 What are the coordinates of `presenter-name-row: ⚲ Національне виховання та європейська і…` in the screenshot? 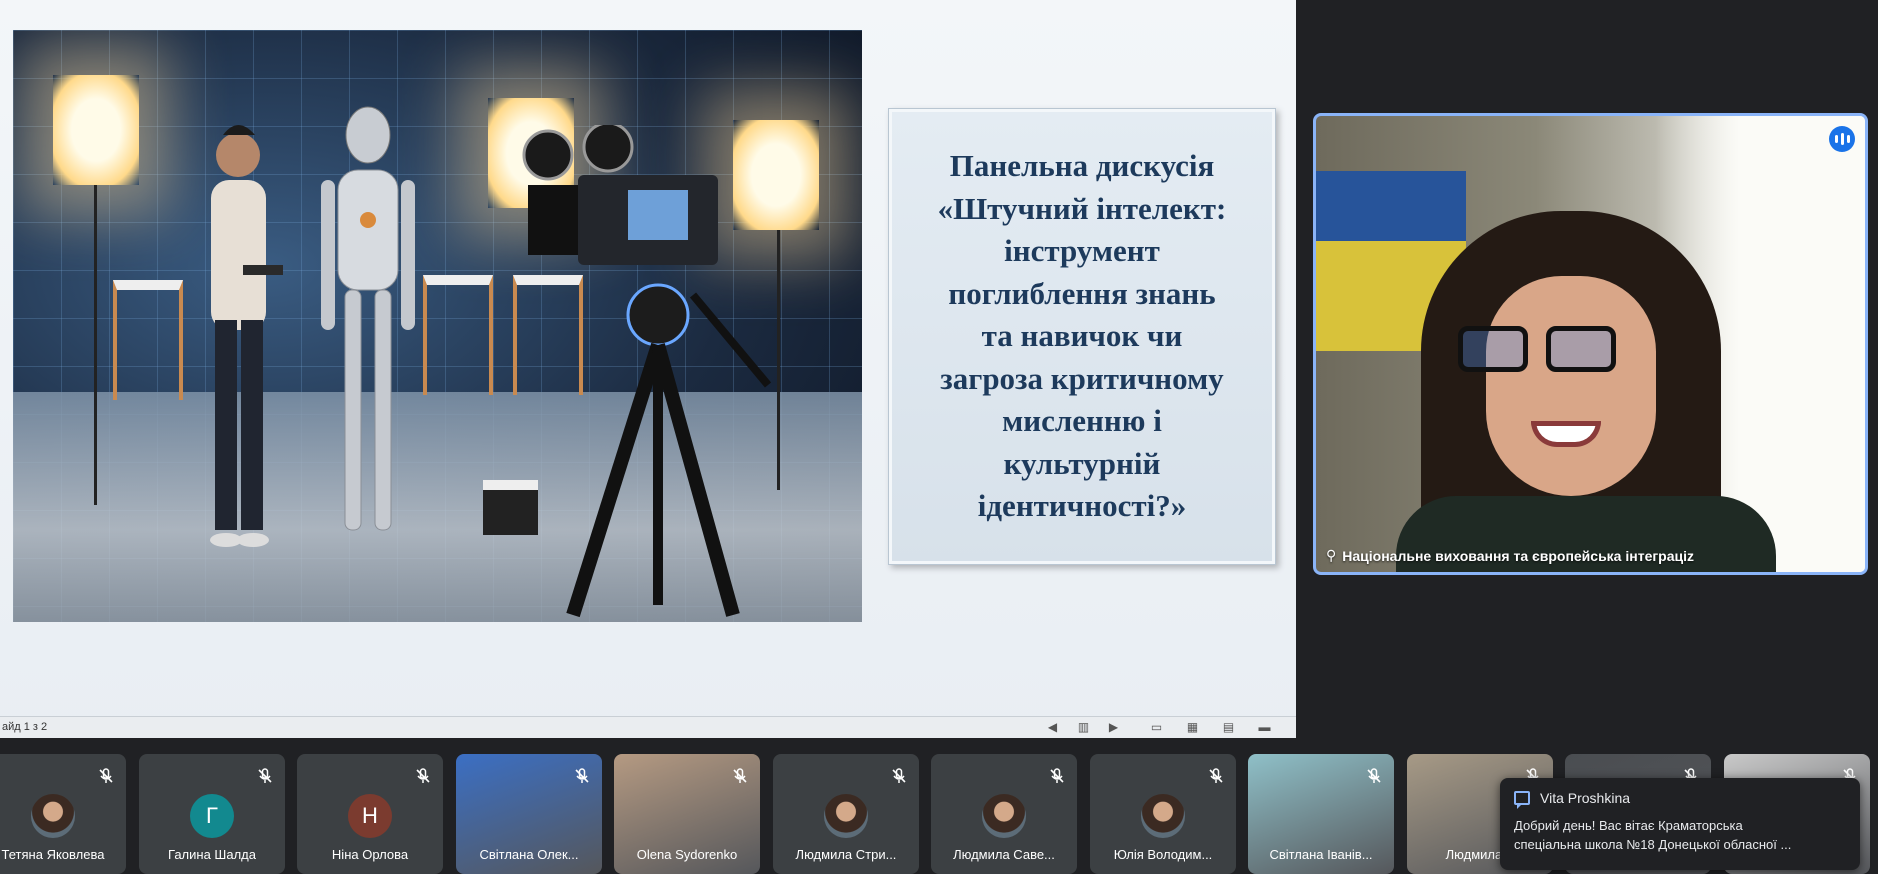 It's located at (1510, 555).